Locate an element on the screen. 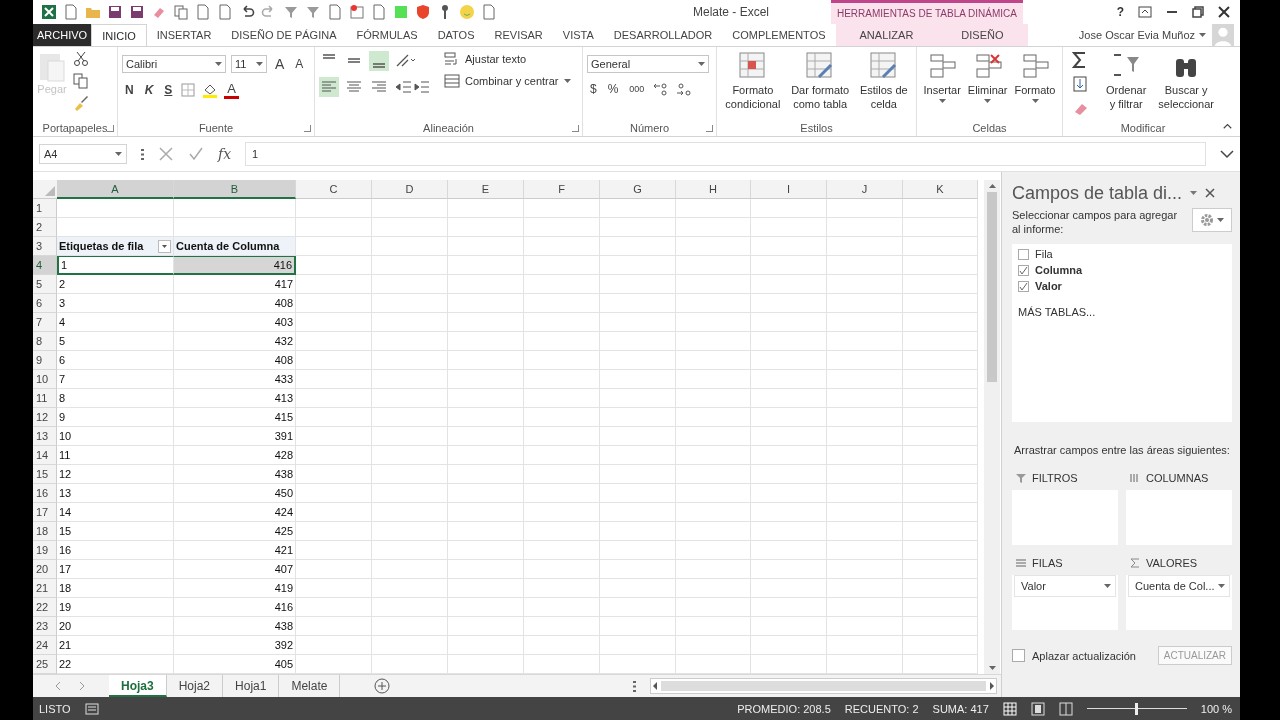  page-layout-icon is located at coordinates (1037, 708).